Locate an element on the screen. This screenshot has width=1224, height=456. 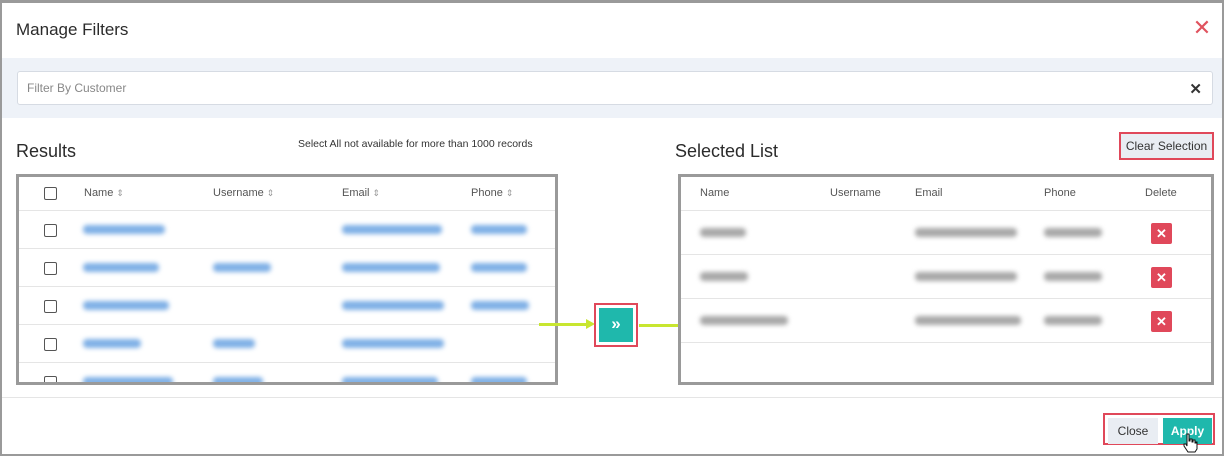
footer-buttons-highlight: Close Apply is located at coordinates (1159, 429).